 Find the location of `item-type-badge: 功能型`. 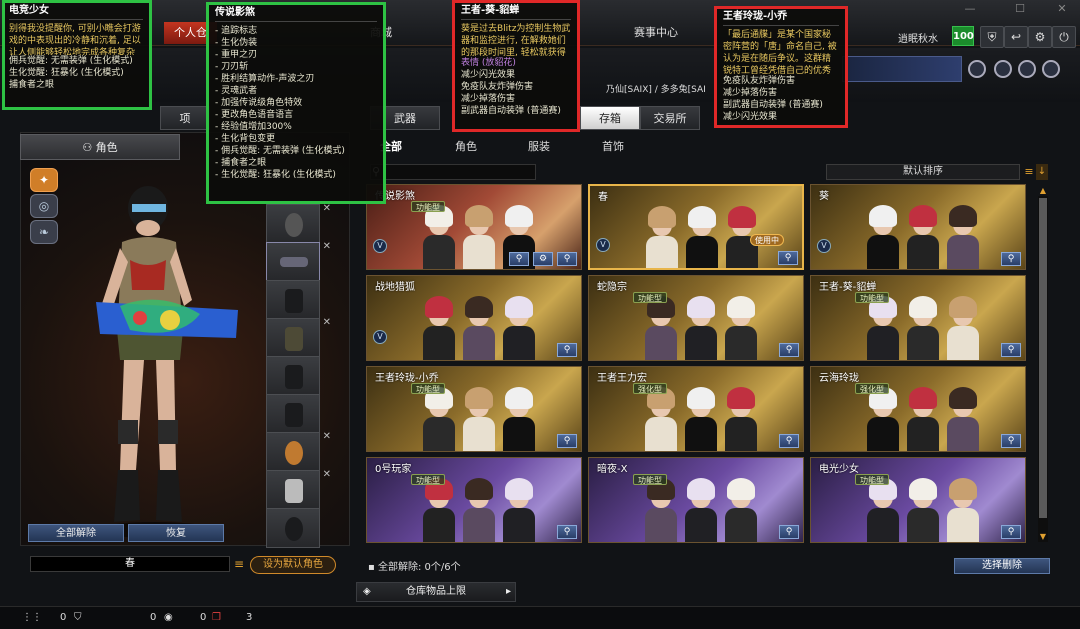

item-type-badge: 功能型 is located at coordinates (428, 388).